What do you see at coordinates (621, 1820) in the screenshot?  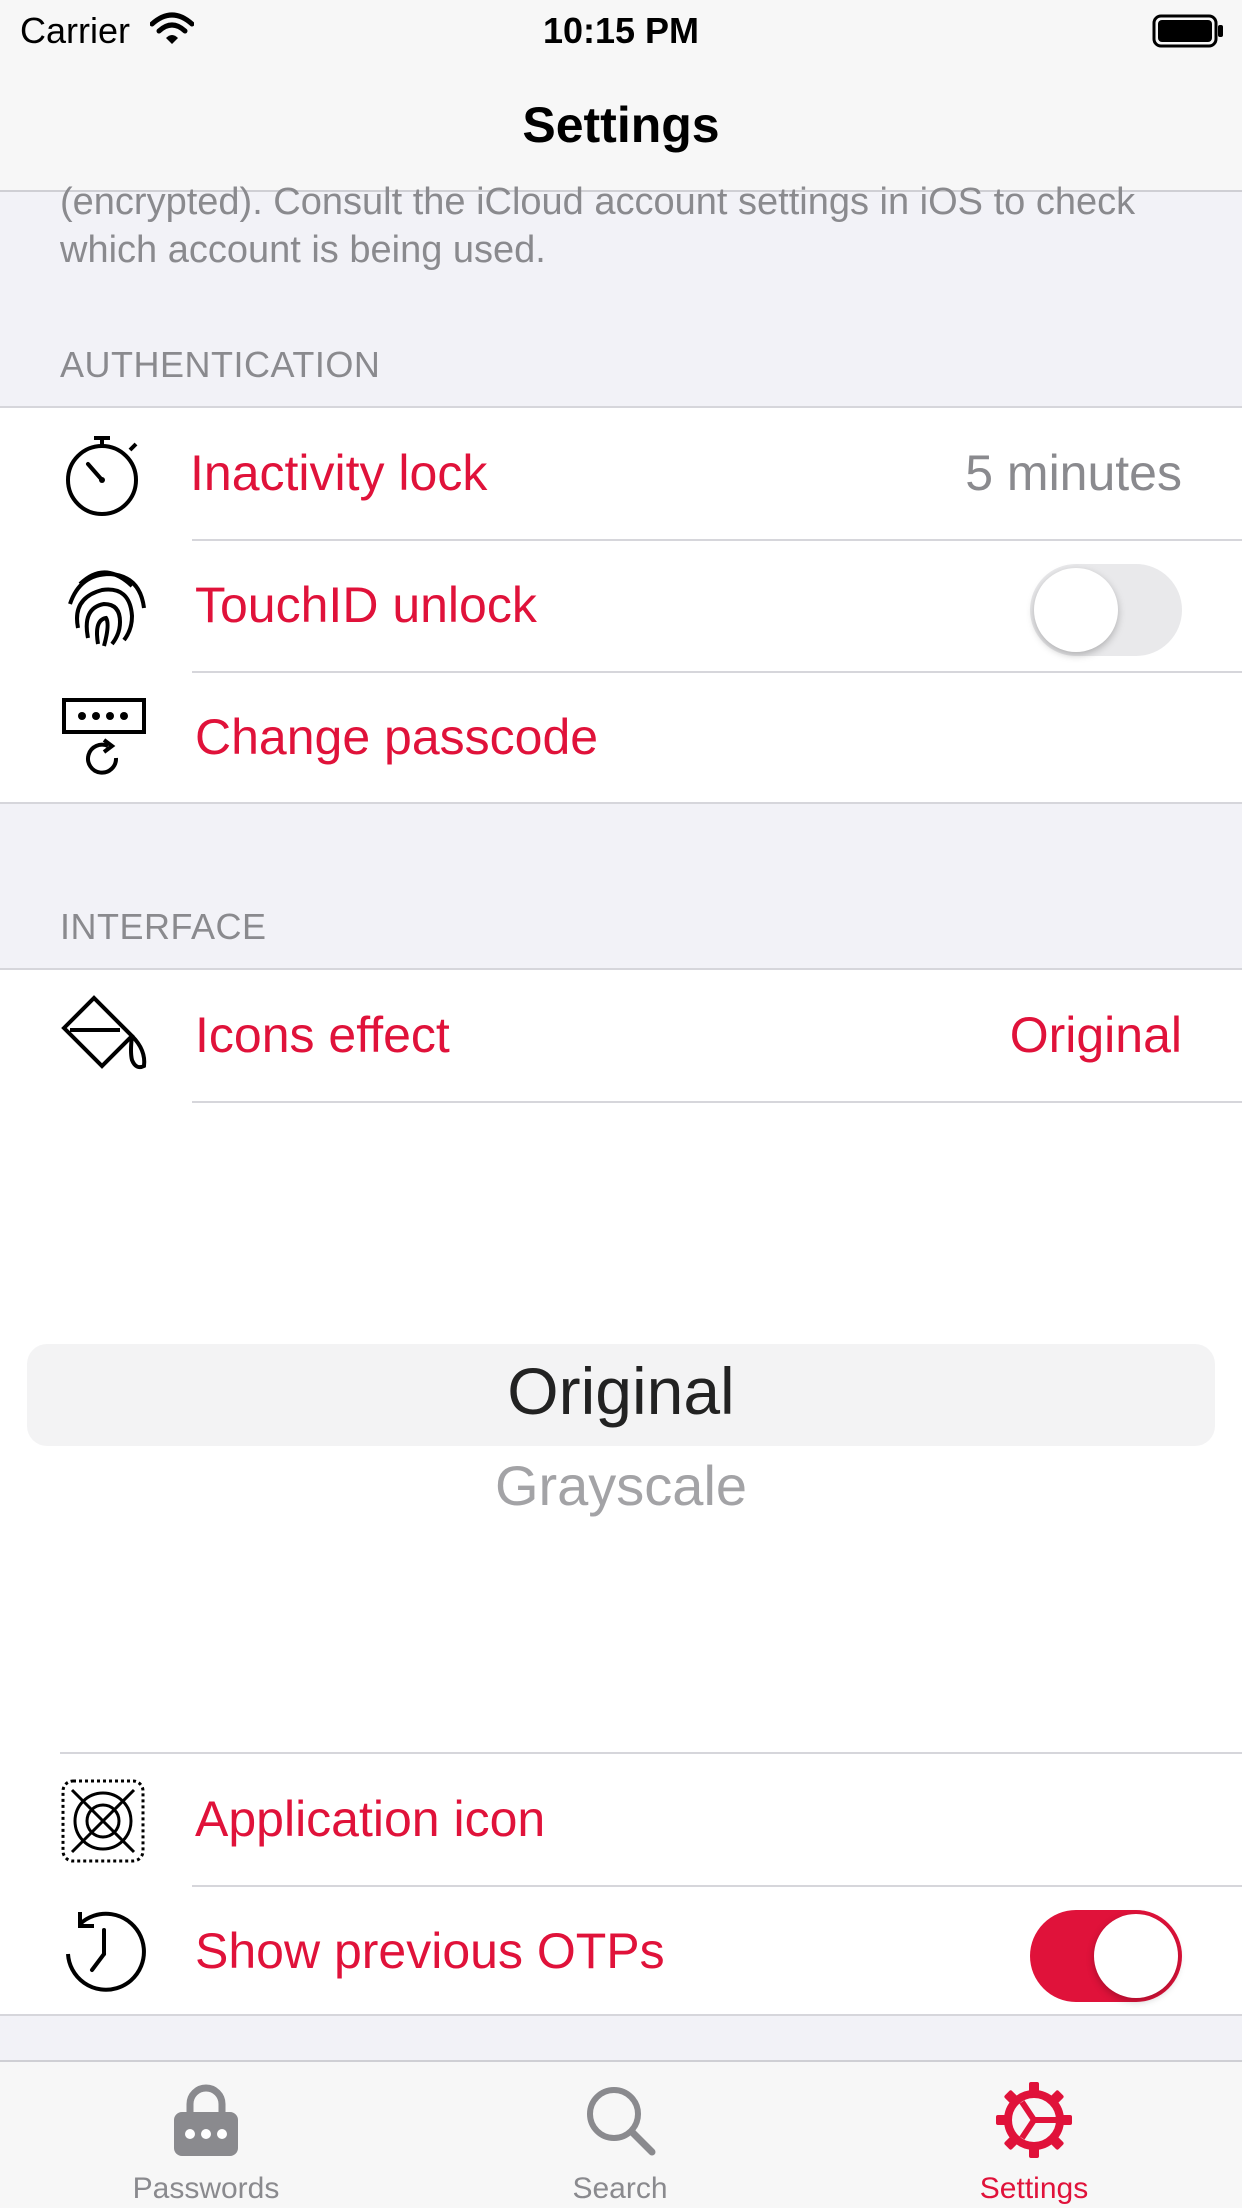 I see `application-icon-row: Application icon` at bounding box center [621, 1820].